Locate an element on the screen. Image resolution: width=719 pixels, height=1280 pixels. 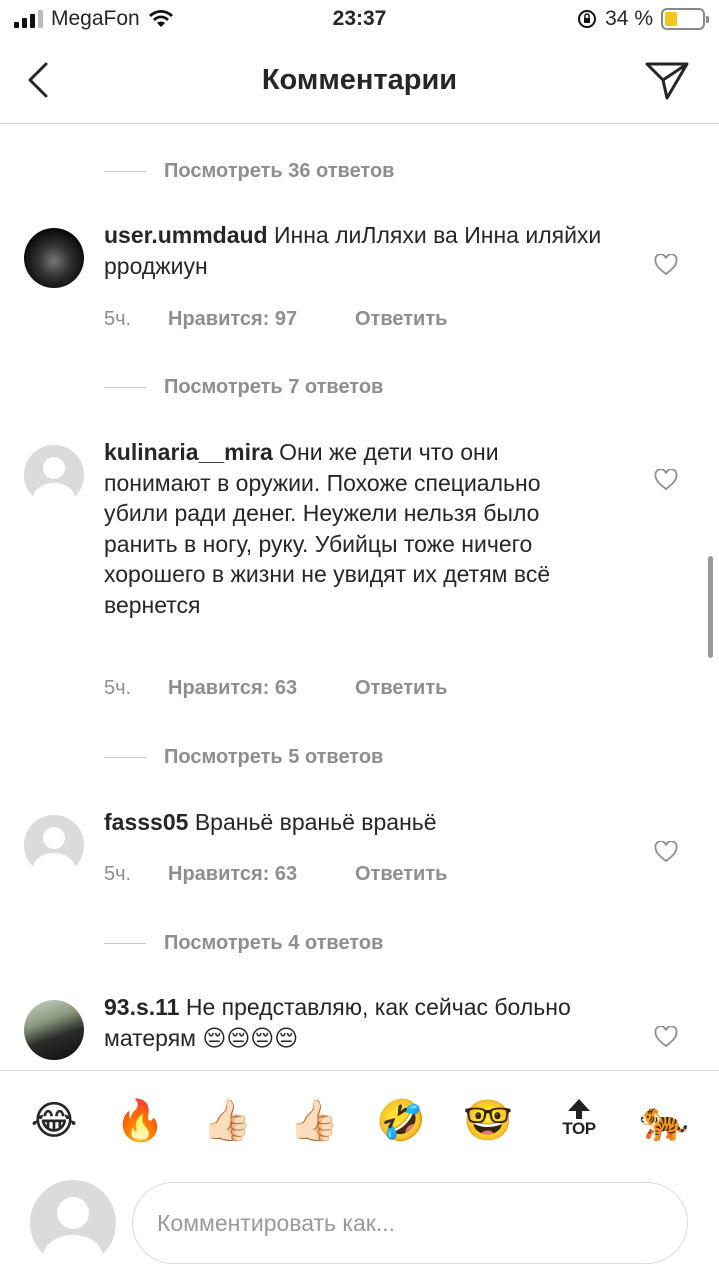
comment-text: Враньё враньё враньё is located at coordinates (315, 822).